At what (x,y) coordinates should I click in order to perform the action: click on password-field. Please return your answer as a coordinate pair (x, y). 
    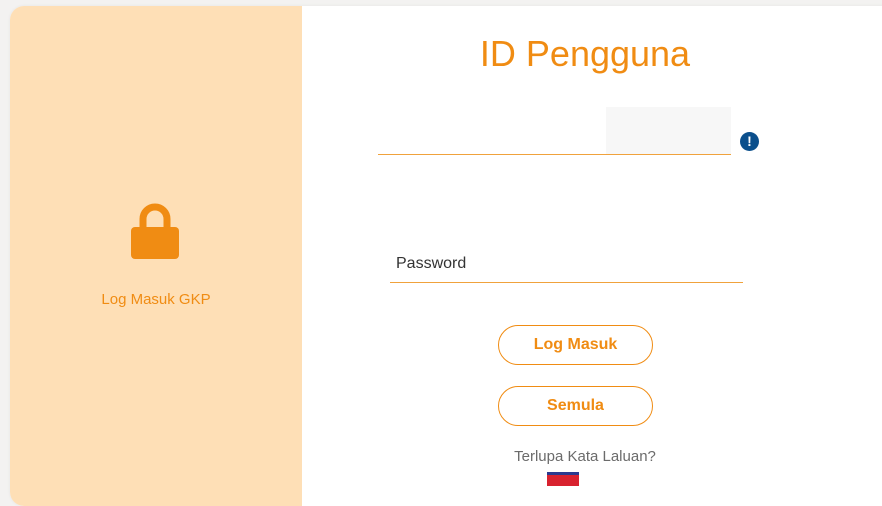
    Looking at the image, I should click on (566, 265).